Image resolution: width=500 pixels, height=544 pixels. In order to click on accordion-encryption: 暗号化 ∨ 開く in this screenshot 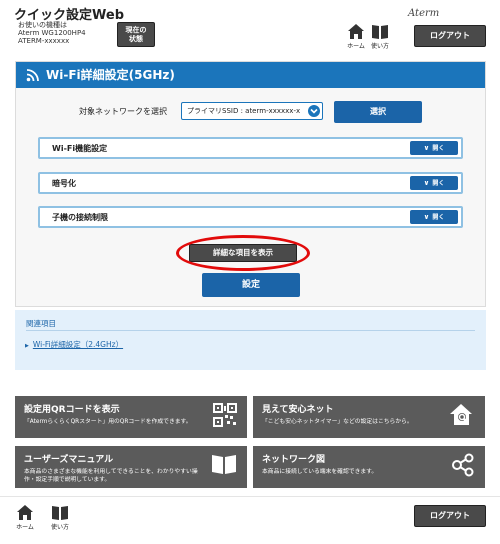, I will do `click(250, 183)`.